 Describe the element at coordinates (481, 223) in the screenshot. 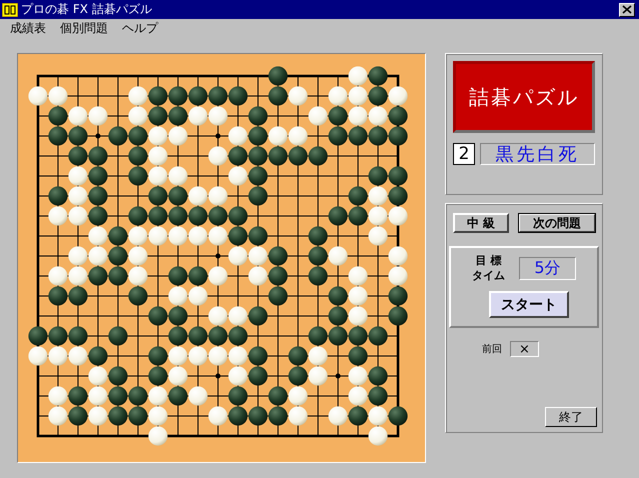

I see `level-button: 中 級` at that location.